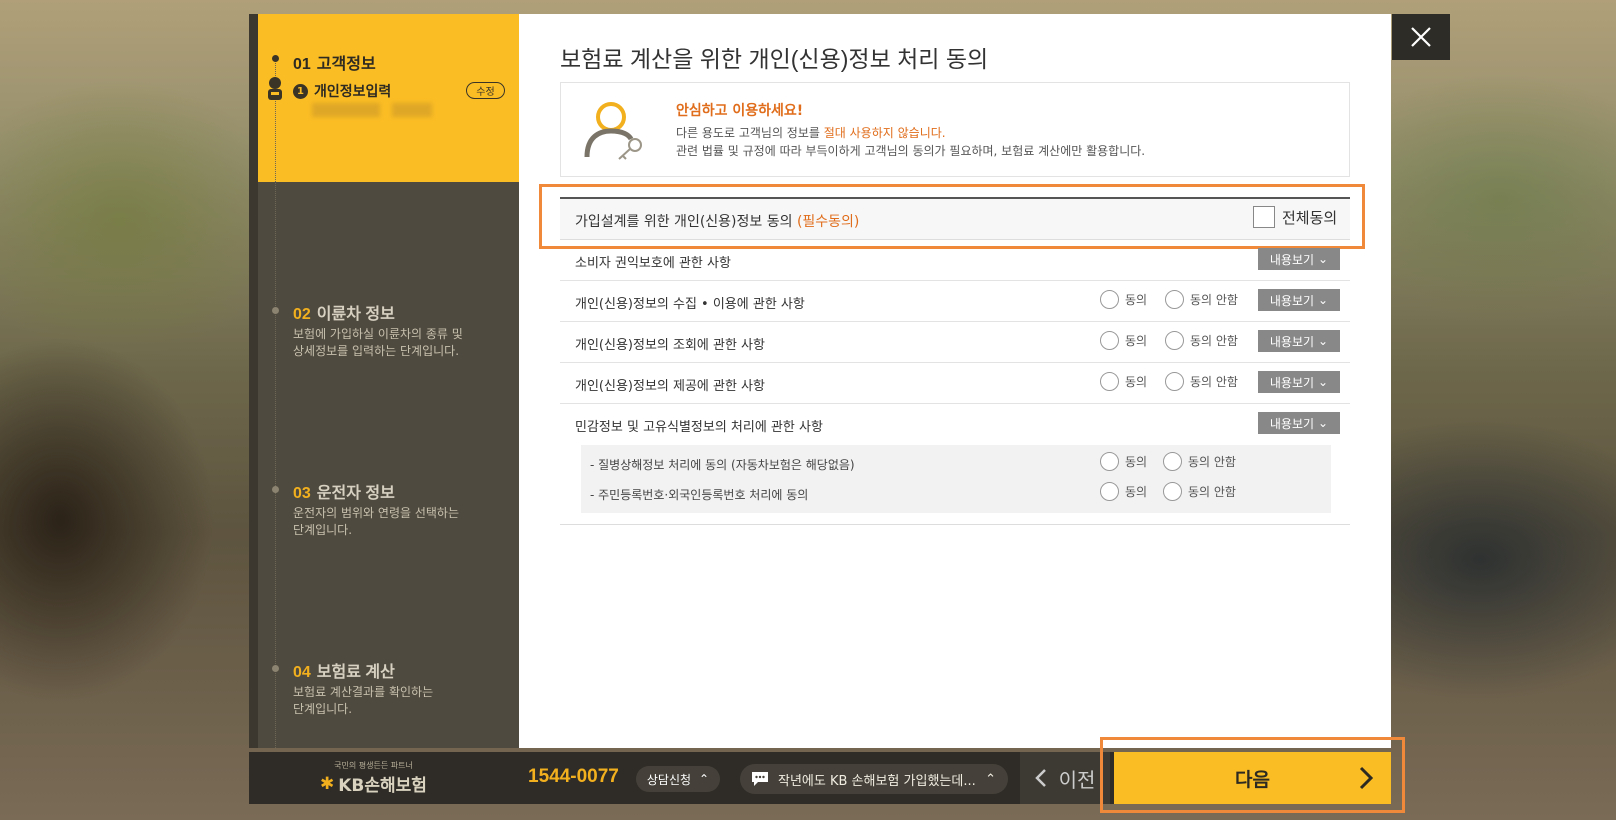 The height and width of the screenshot is (820, 1616). What do you see at coordinates (760, 779) in the screenshot?
I see `chat-bubble-icon` at bounding box center [760, 779].